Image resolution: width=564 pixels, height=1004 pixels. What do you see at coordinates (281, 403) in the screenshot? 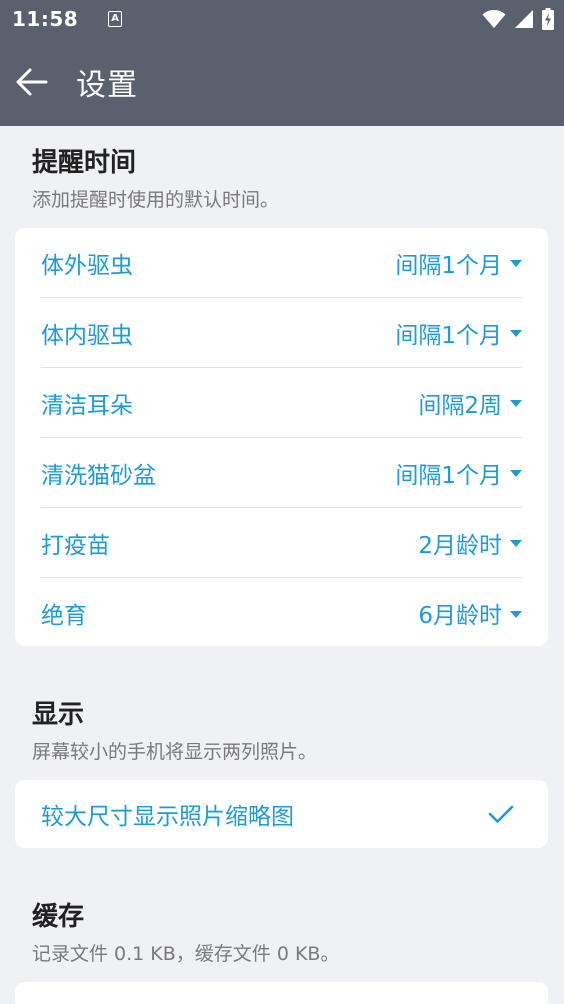
I see `reminder-row-clean-ears: 清洁耳朵 间隔2周` at bounding box center [281, 403].